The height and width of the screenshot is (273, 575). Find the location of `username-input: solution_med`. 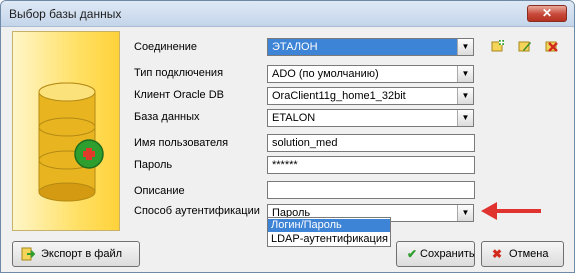

username-input: solution_med is located at coordinates (371, 143).